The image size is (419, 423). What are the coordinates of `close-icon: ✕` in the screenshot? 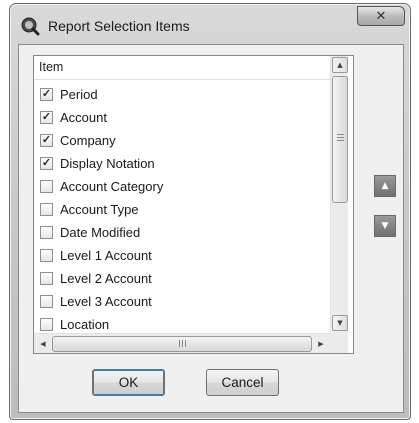 It's located at (381, 16).